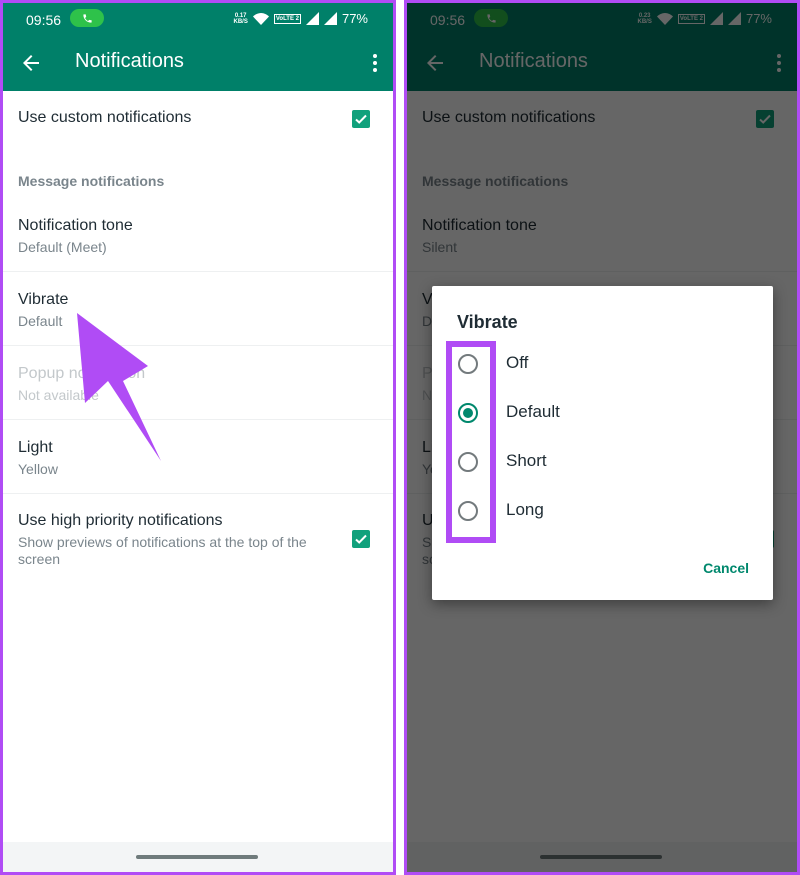 The width and height of the screenshot is (800, 875). What do you see at coordinates (119, 387) in the screenshot?
I see `annotation-arrow-icon` at bounding box center [119, 387].